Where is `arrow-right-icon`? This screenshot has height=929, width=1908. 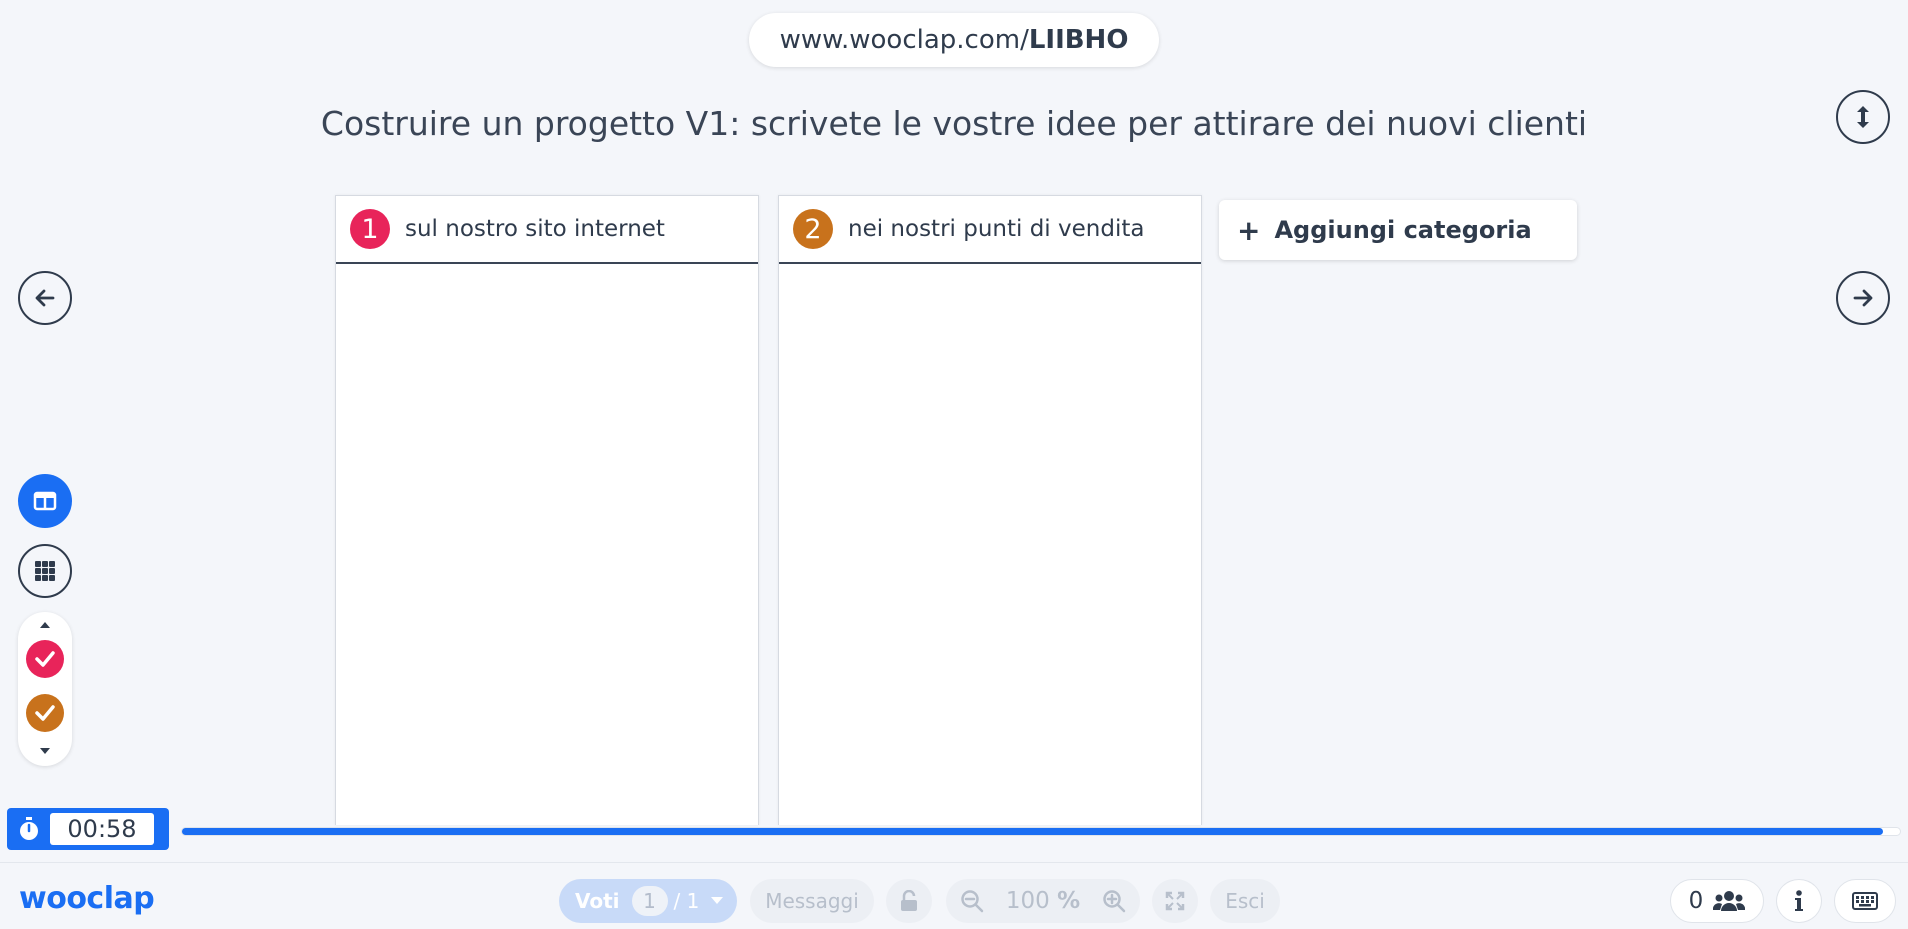
arrow-right-icon is located at coordinates (1863, 298).